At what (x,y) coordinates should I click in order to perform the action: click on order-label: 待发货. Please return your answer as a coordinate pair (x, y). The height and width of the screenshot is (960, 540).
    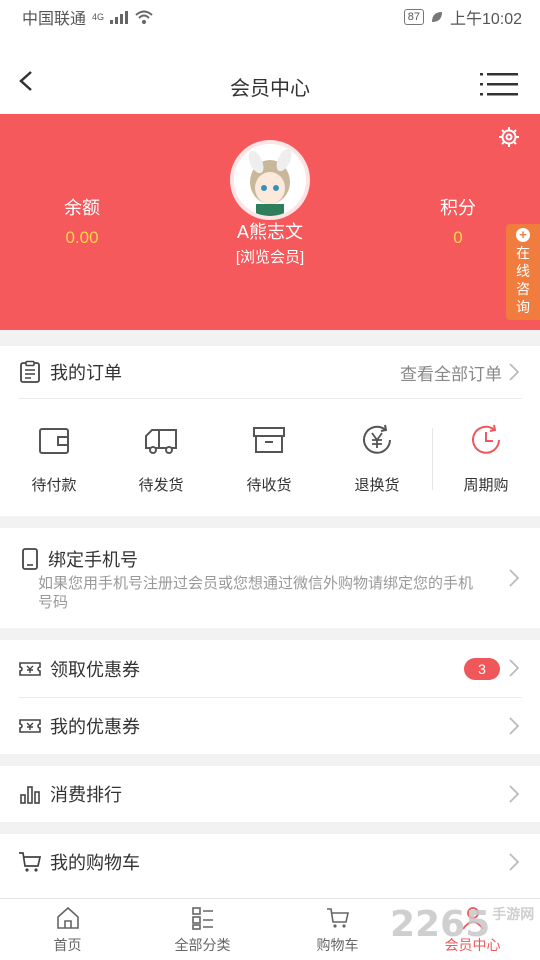
    Looking at the image, I should click on (161, 485).